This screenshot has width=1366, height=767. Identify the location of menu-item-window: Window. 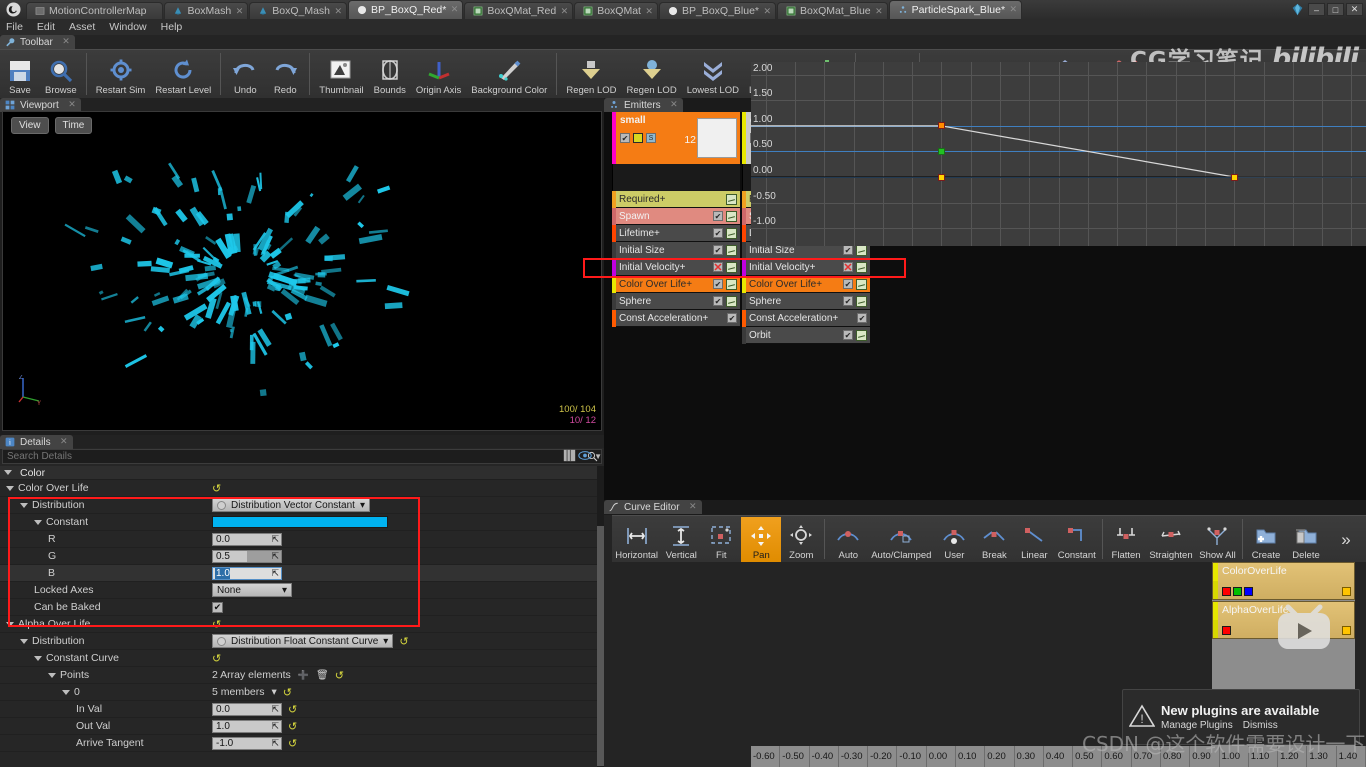
(127, 27).